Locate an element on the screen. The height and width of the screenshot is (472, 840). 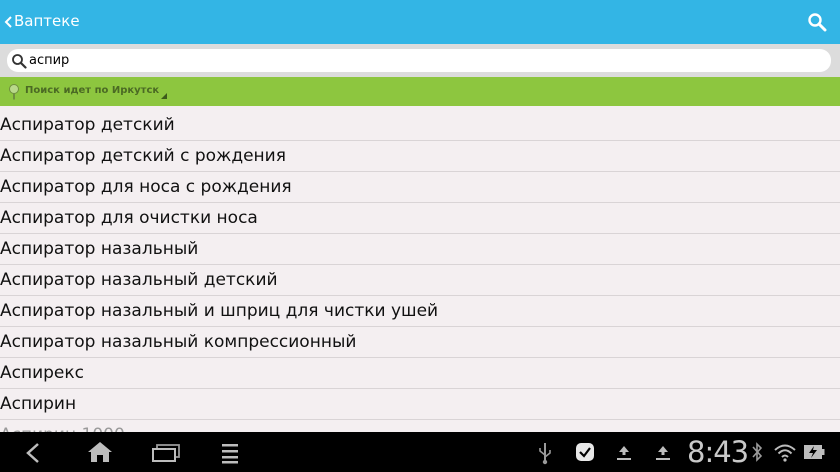
location-bar: Поиск идет по Иркутск is located at coordinates (420, 91).